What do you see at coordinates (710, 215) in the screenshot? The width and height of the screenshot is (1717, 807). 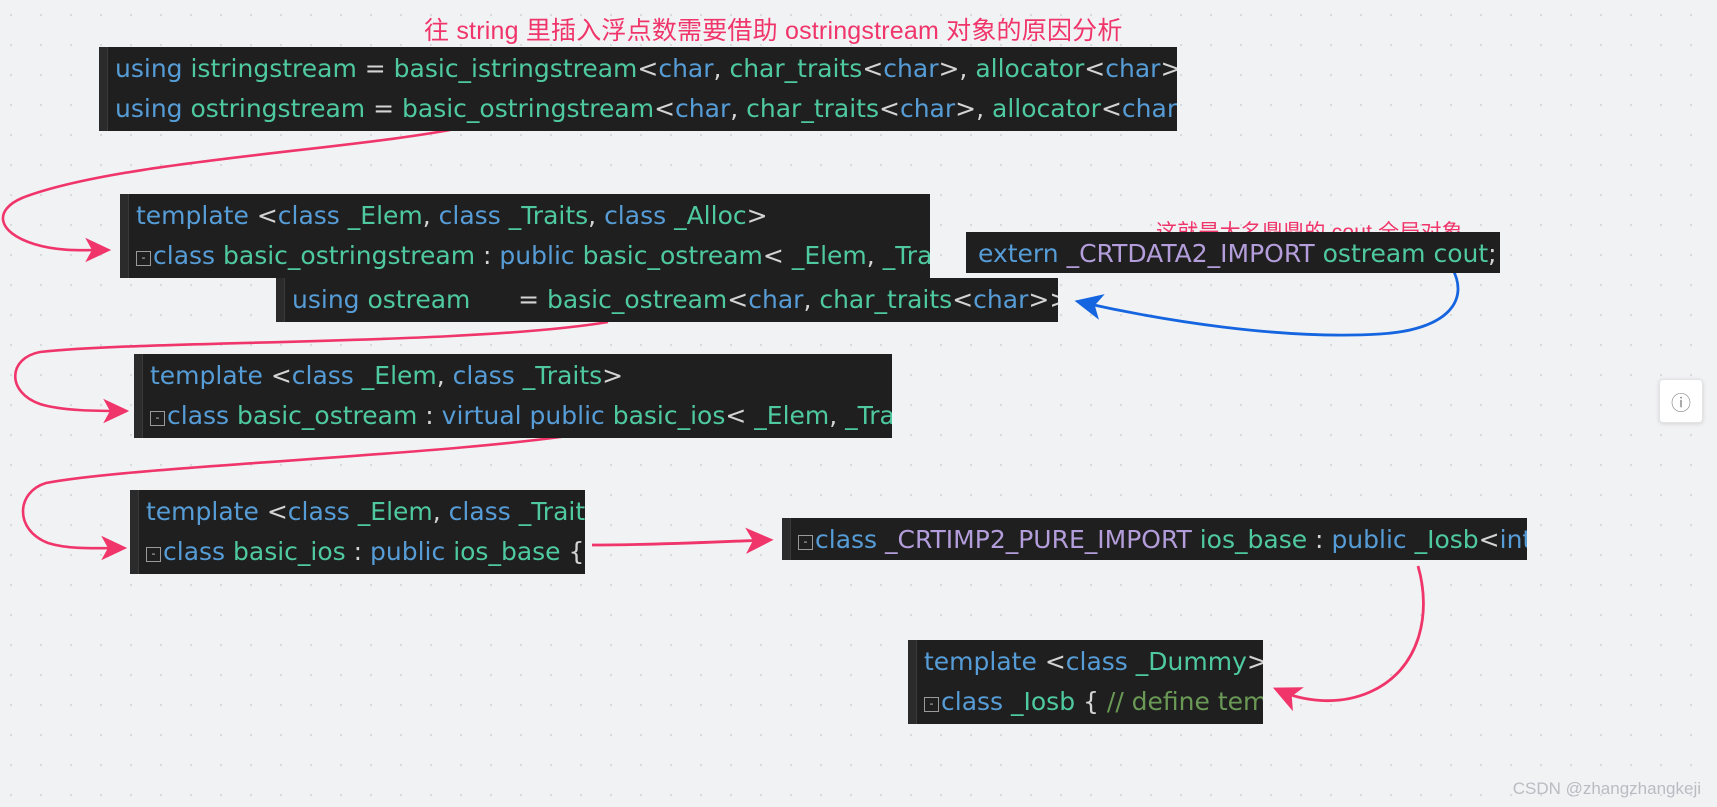 I see `token-type: _Alloc` at bounding box center [710, 215].